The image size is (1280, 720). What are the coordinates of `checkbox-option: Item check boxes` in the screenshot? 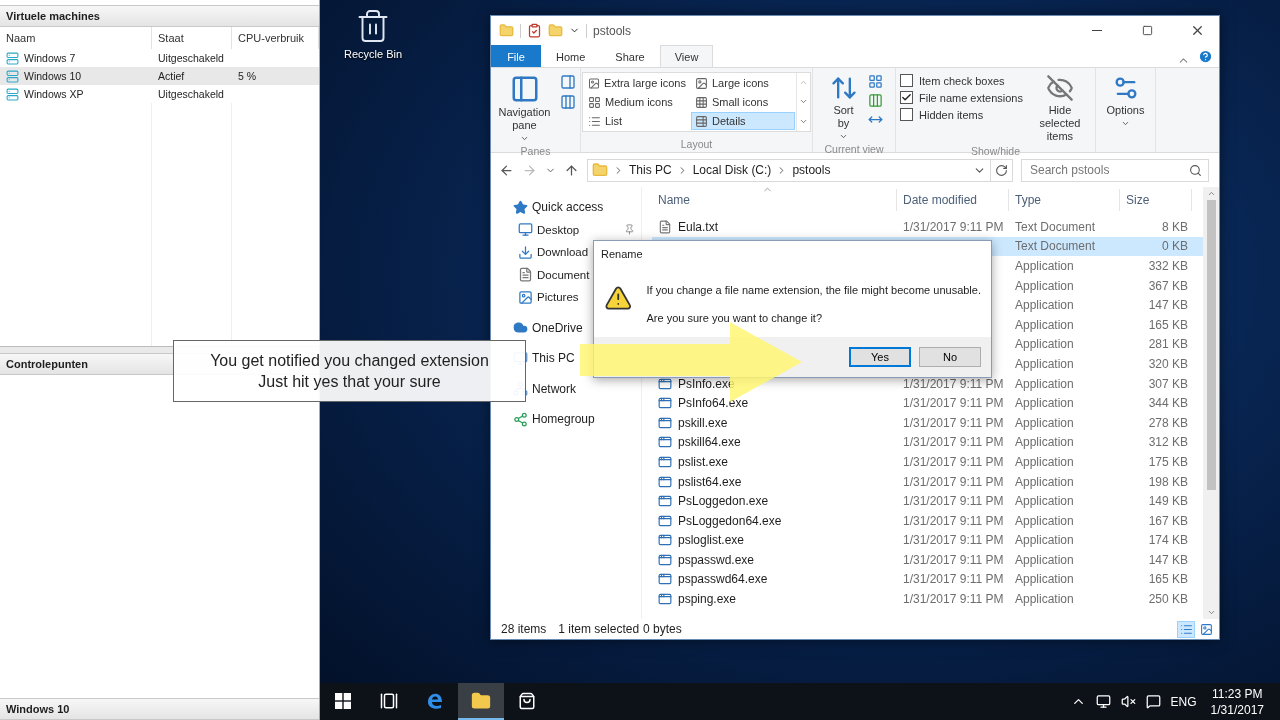 It's located at (961, 80).